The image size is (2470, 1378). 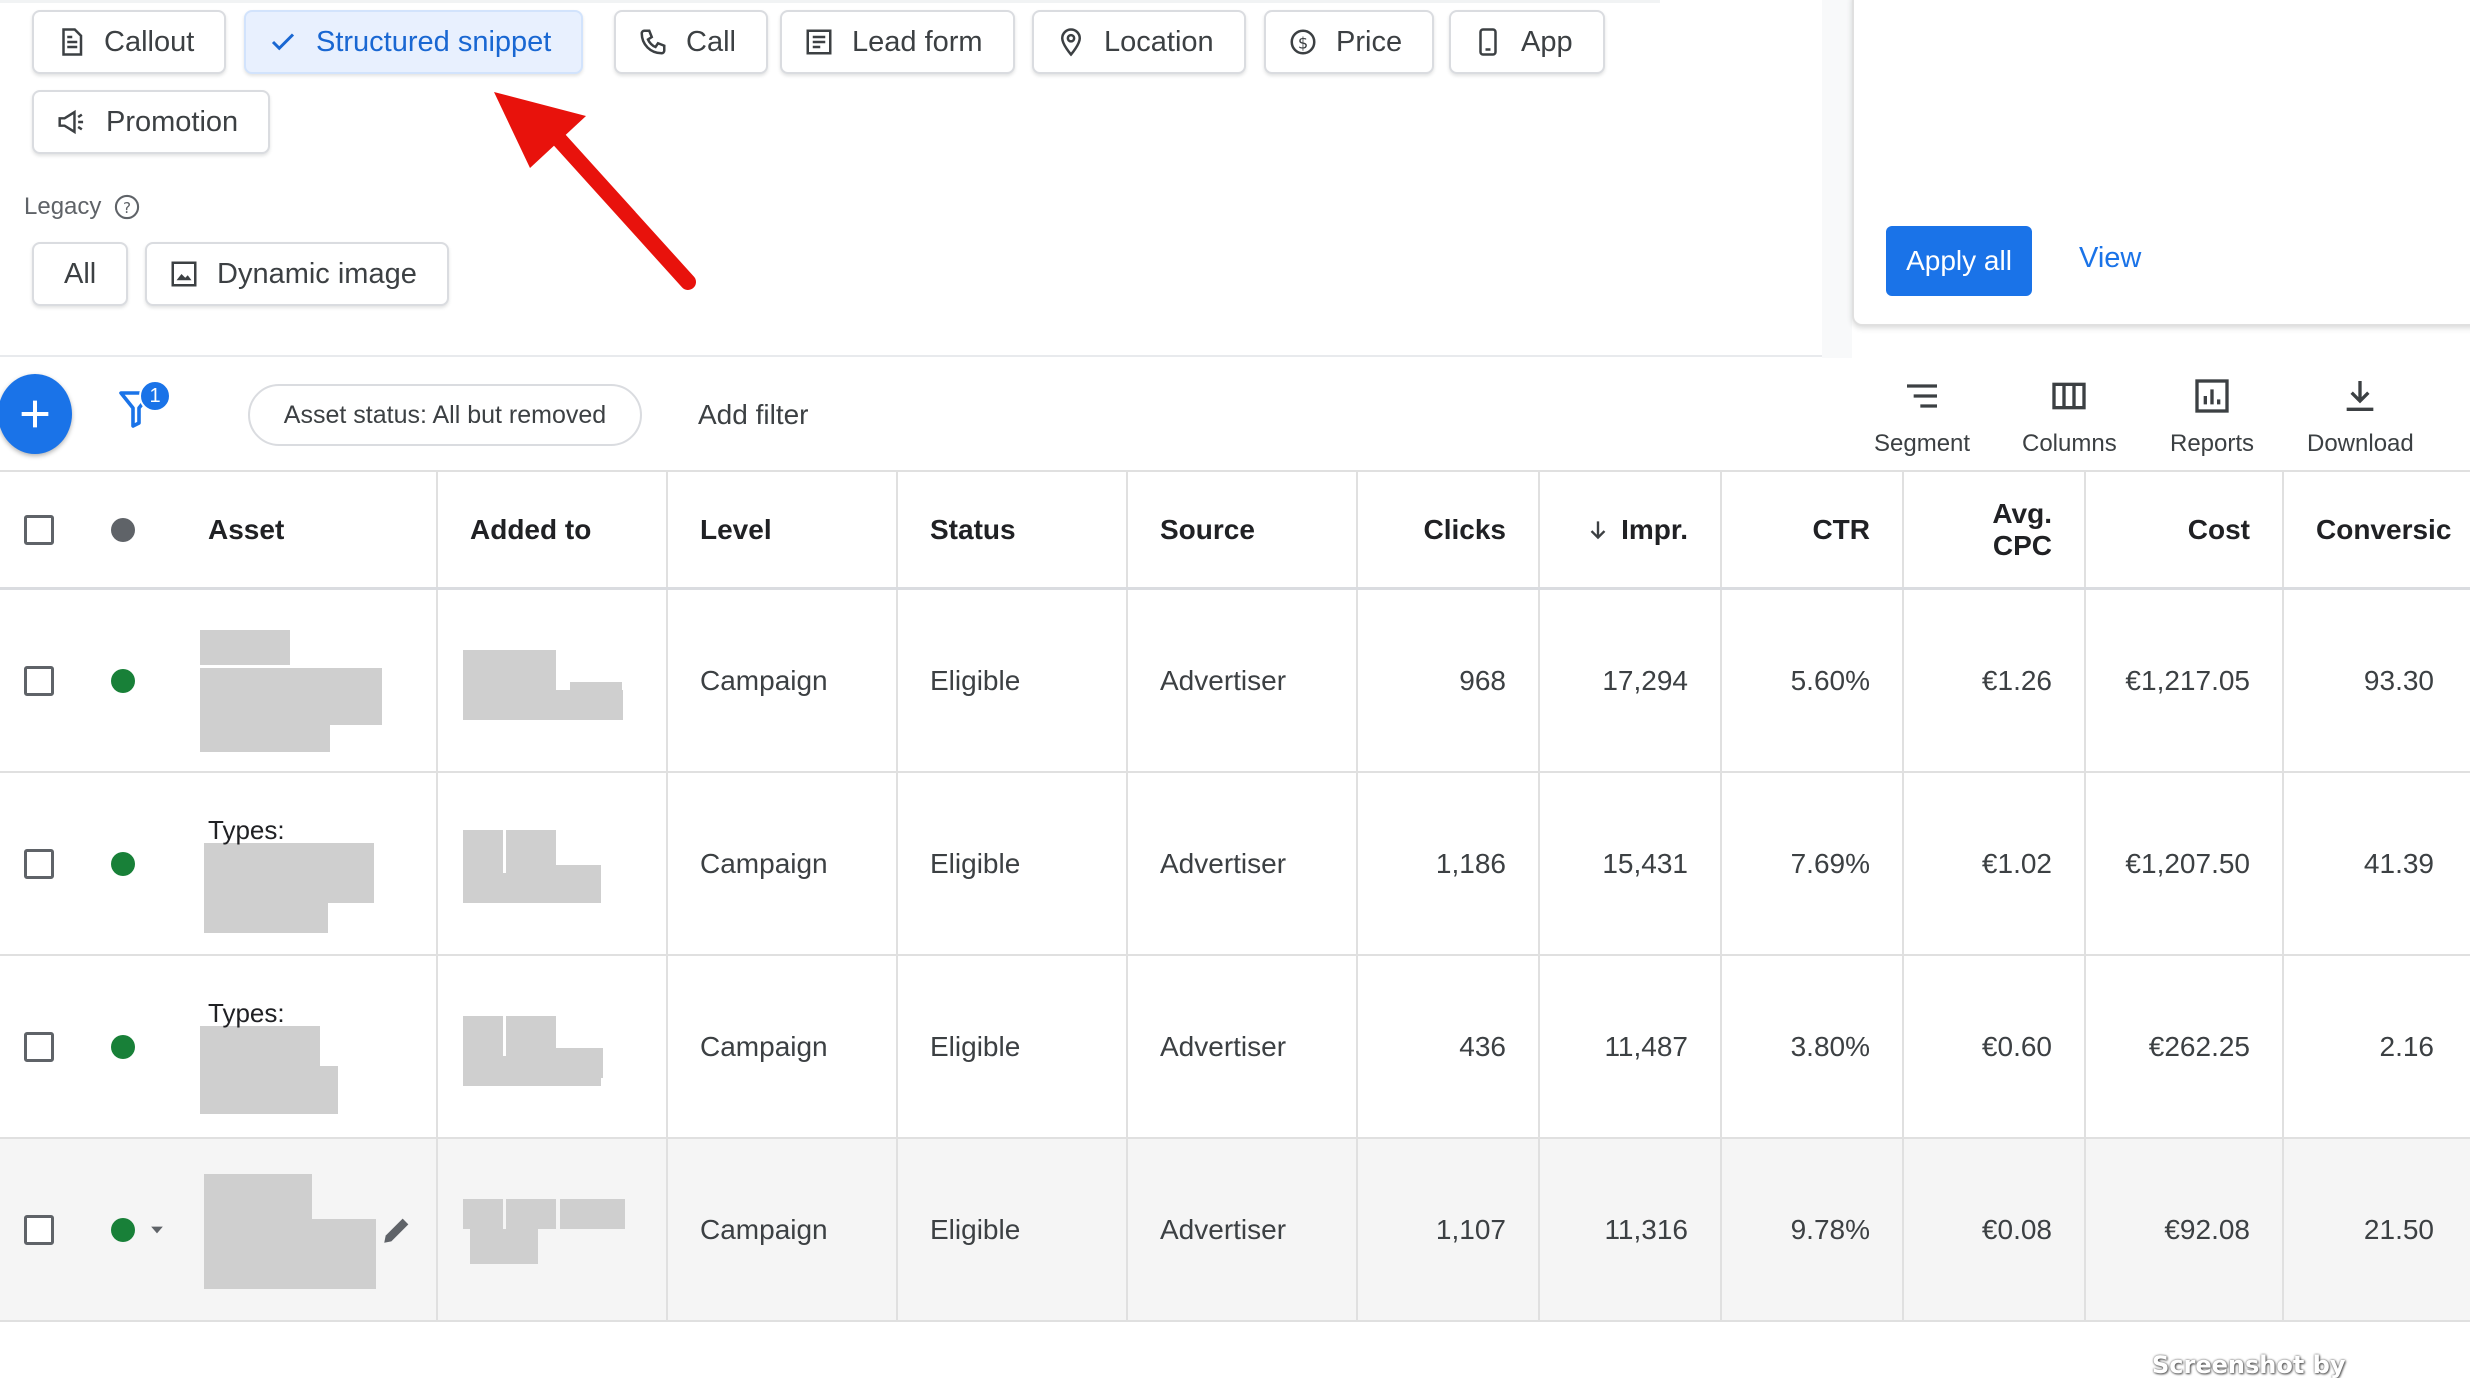 I want to click on add-filter-button: Add filter, so click(x=753, y=415).